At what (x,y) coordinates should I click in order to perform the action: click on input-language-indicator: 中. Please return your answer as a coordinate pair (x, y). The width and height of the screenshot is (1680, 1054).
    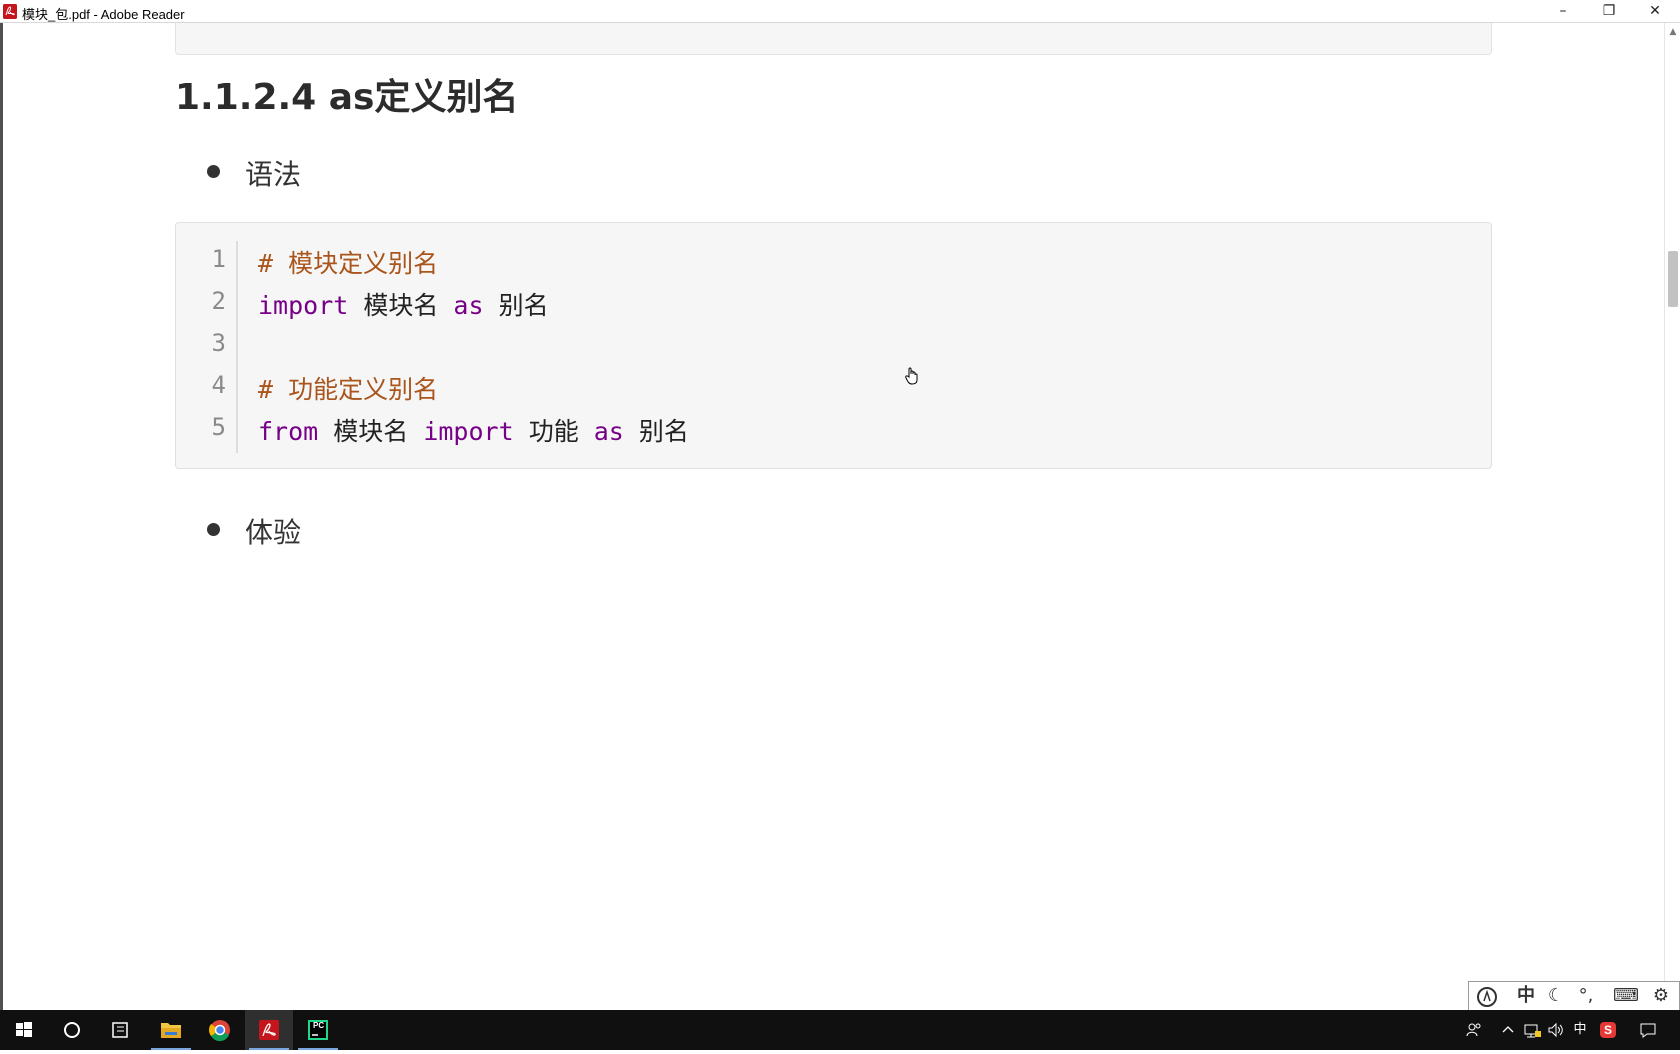
    Looking at the image, I should click on (1580, 1030).